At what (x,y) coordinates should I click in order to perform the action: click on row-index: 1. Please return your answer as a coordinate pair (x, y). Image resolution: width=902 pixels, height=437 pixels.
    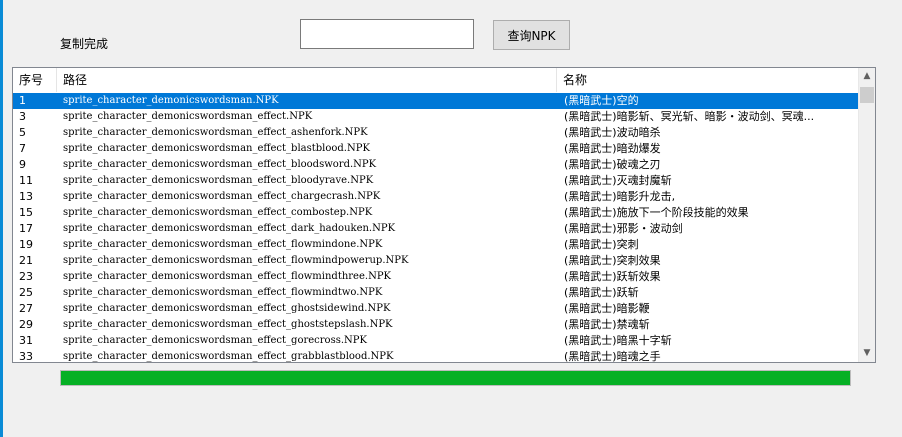
    Looking at the image, I should click on (22, 100).